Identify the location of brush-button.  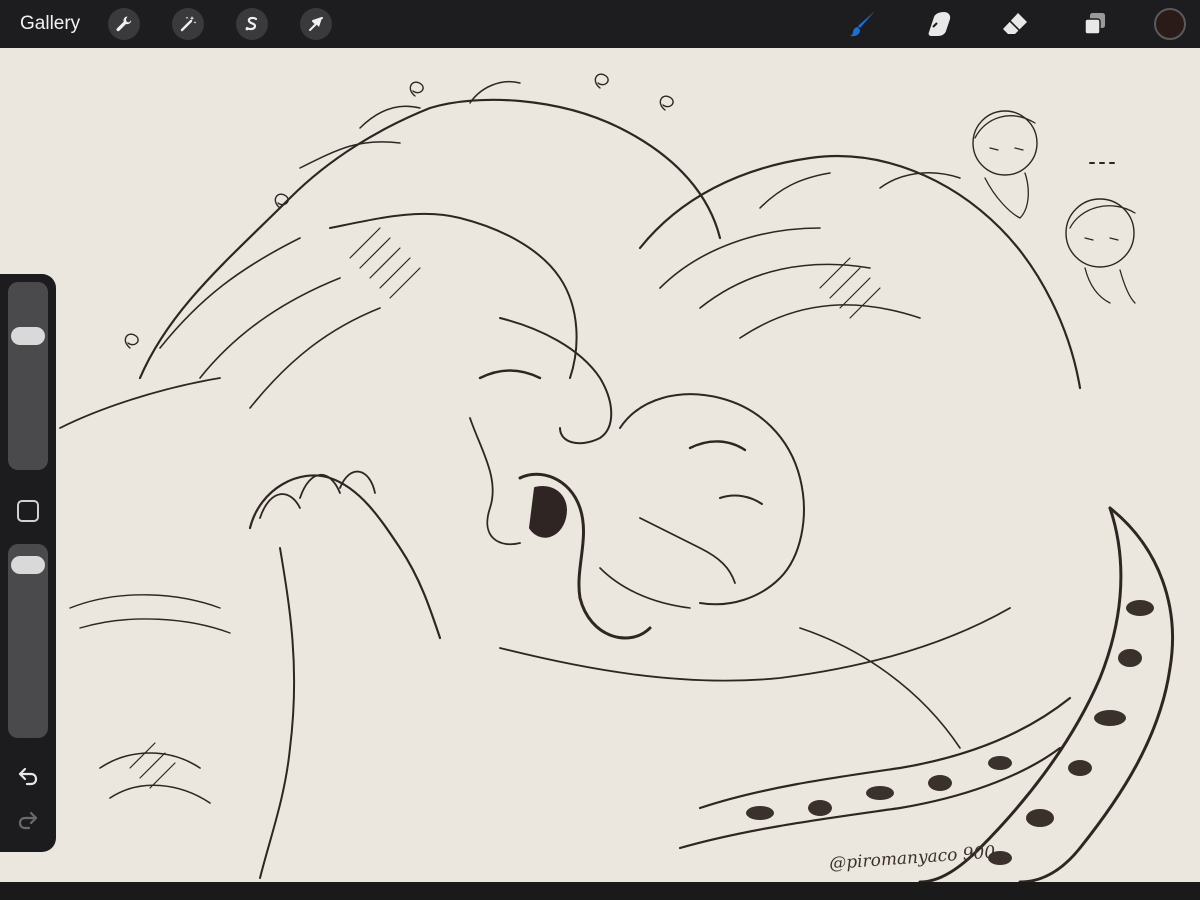
(863, 24).